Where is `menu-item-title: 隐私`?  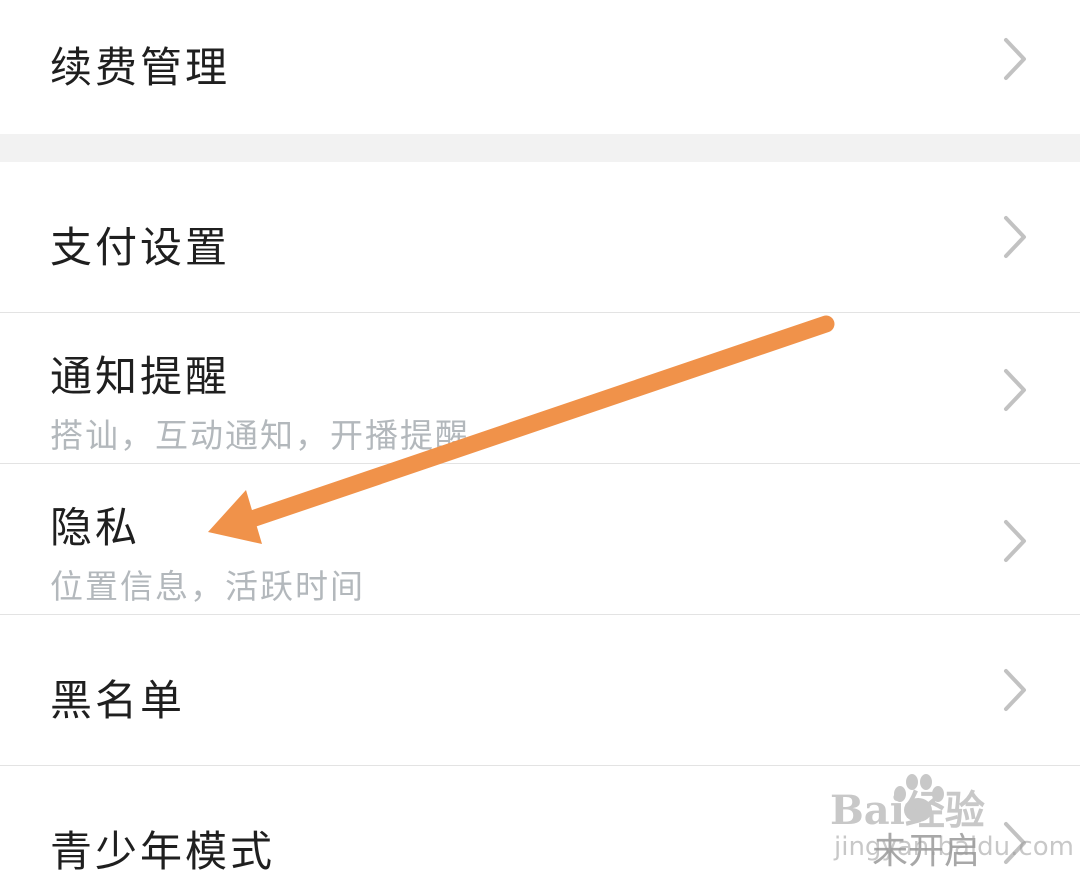 menu-item-title: 隐私 is located at coordinates (95, 527).